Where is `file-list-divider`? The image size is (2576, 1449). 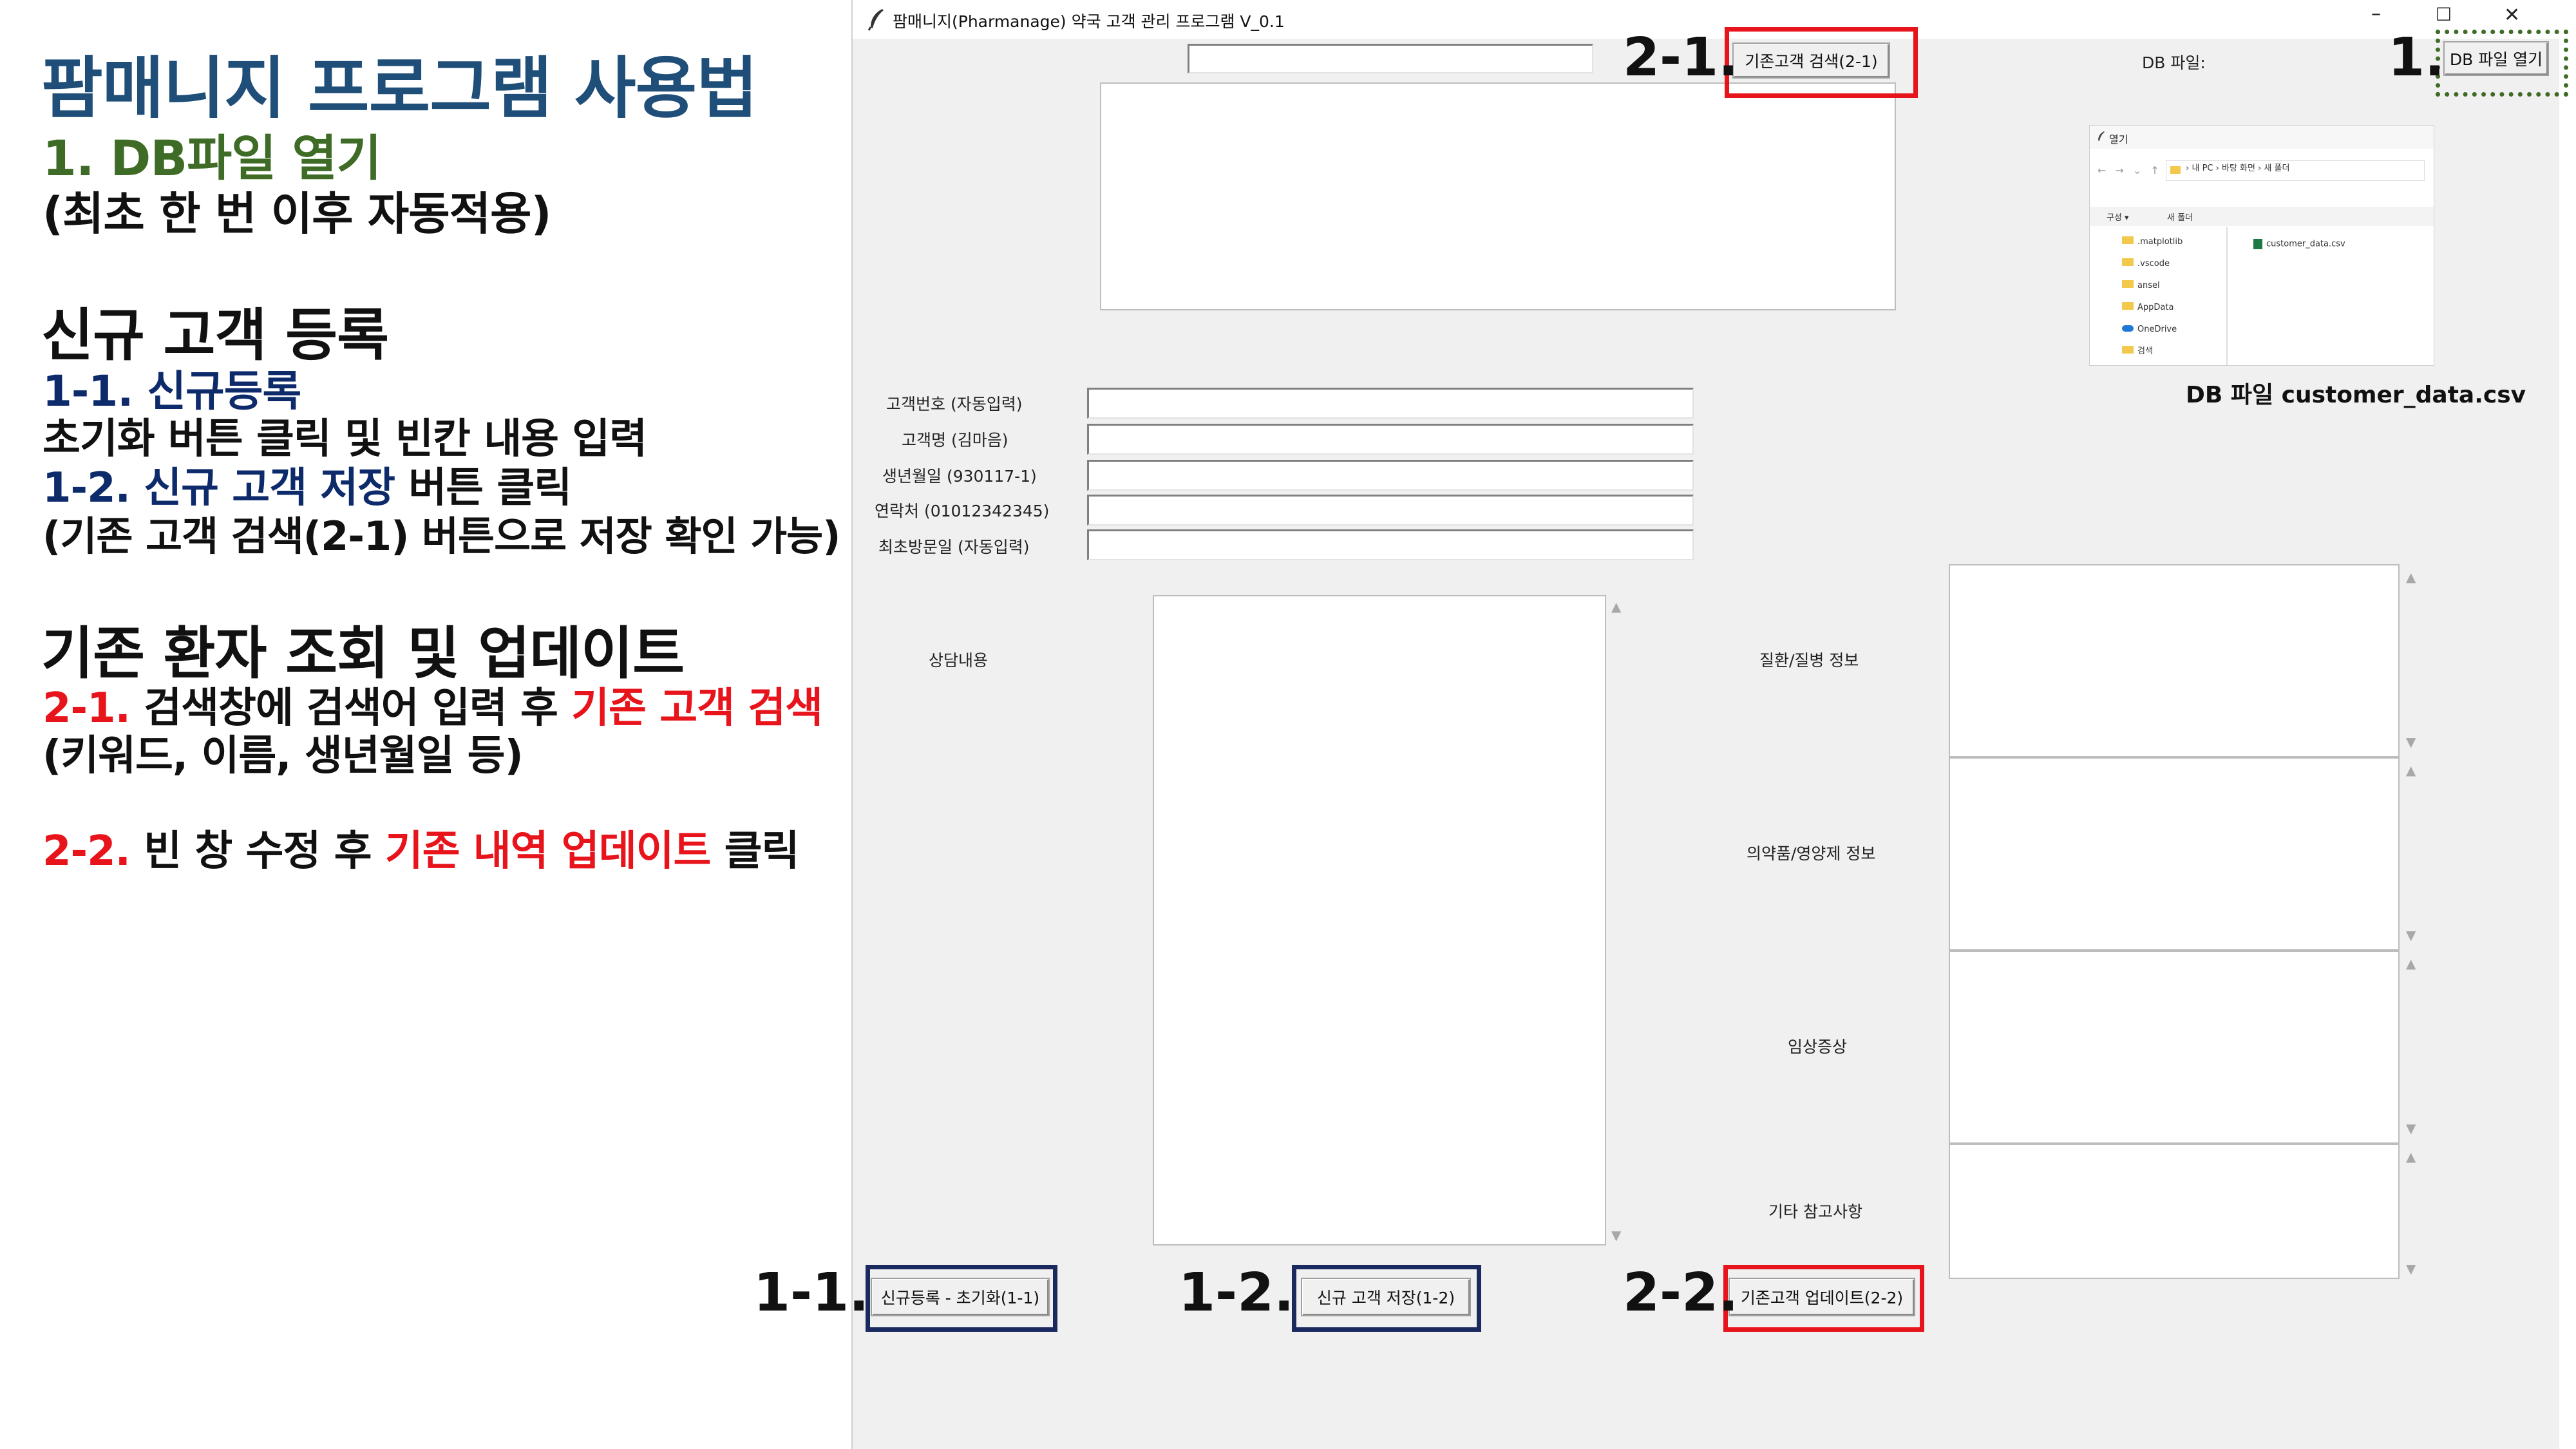 file-list-divider is located at coordinates (2227, 296).